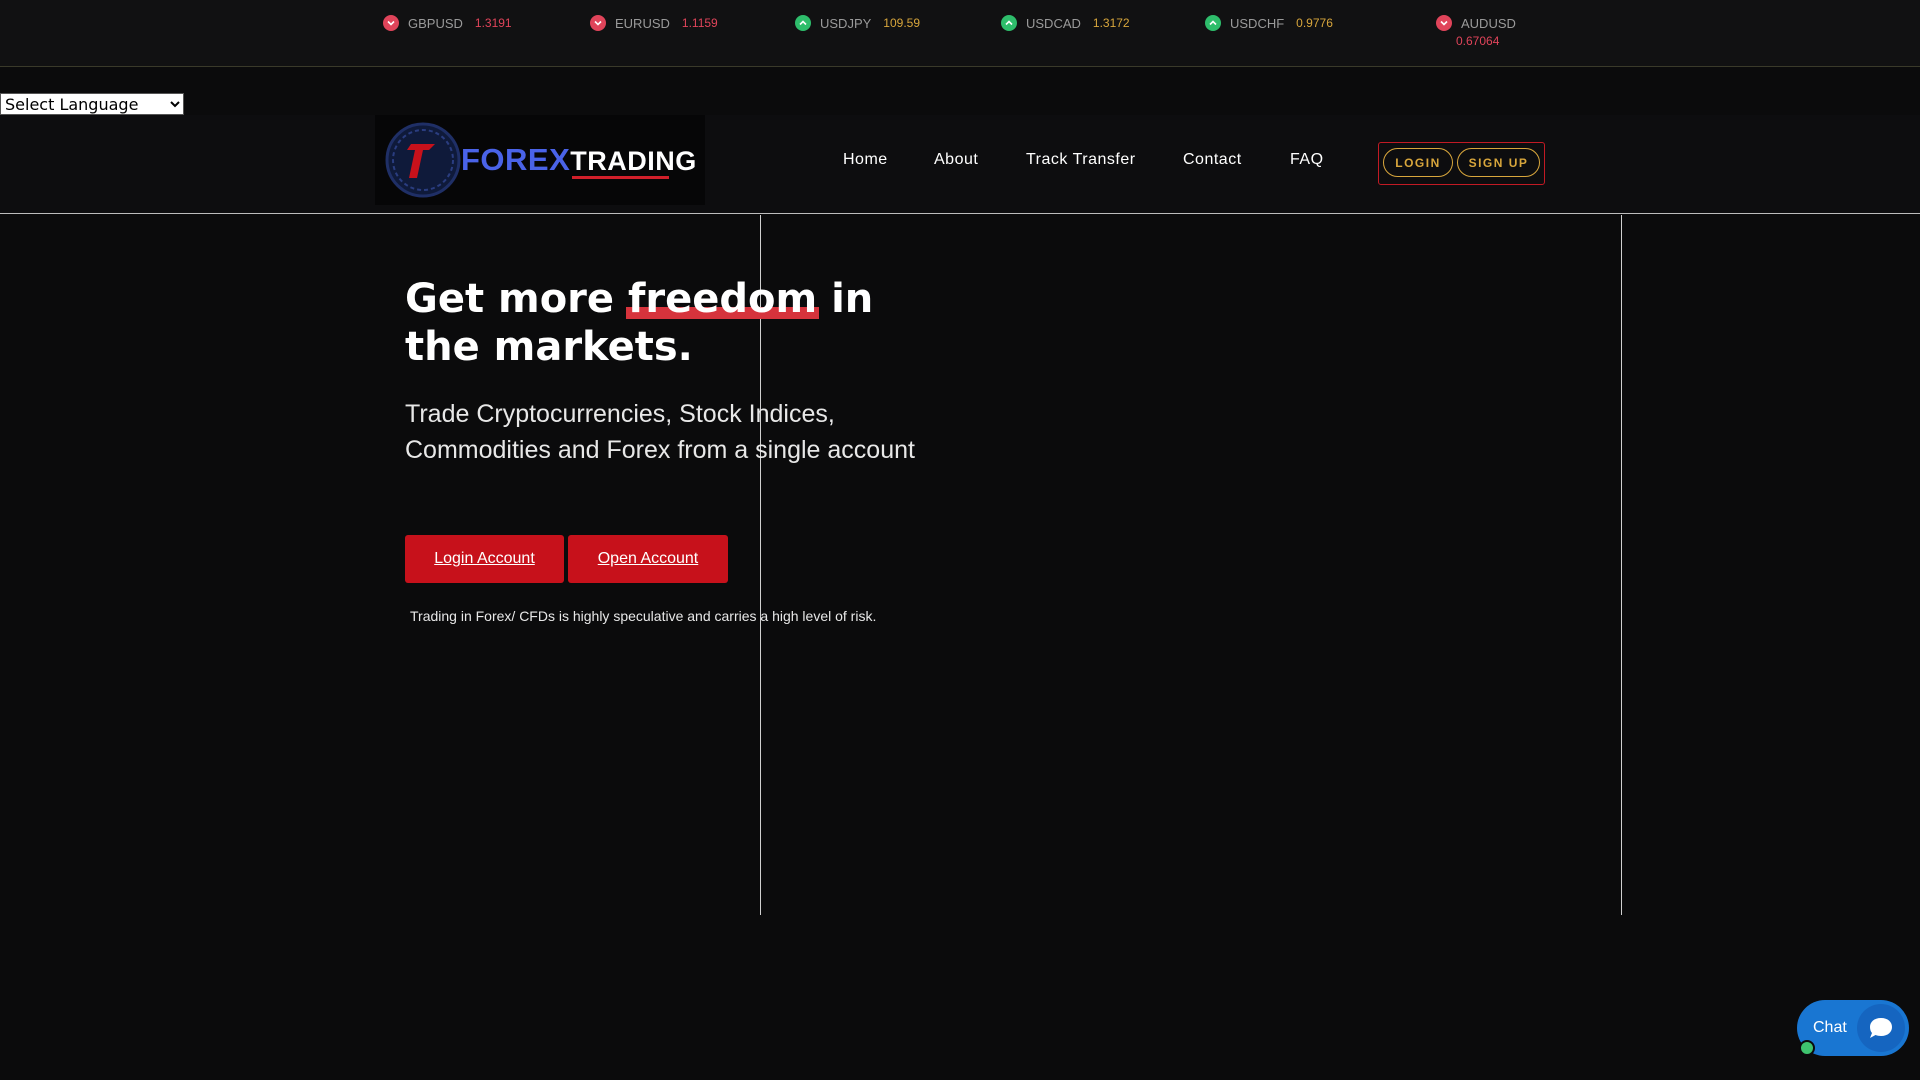  I want to click on ticker-value: 1.1159, so click(699, 23).